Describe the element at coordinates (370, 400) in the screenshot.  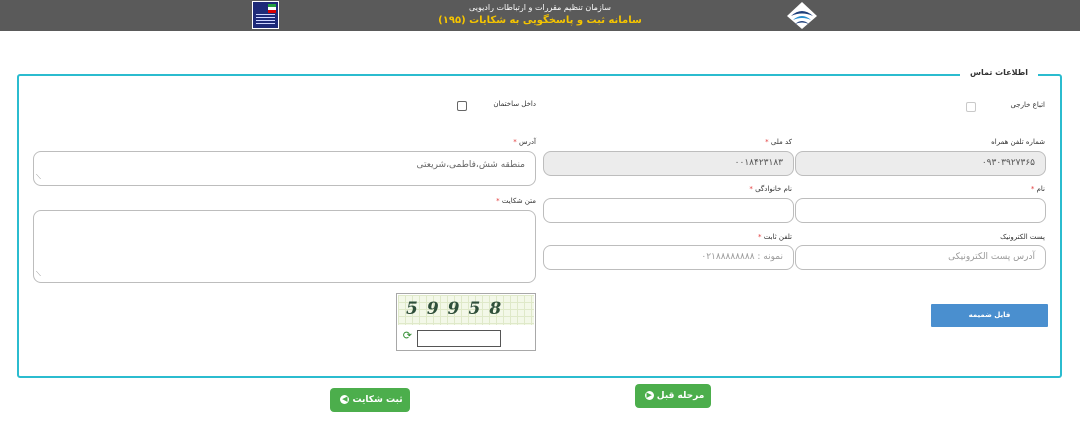
I see `submit-complaint-button: ثبت شکایت ◀` at that location.